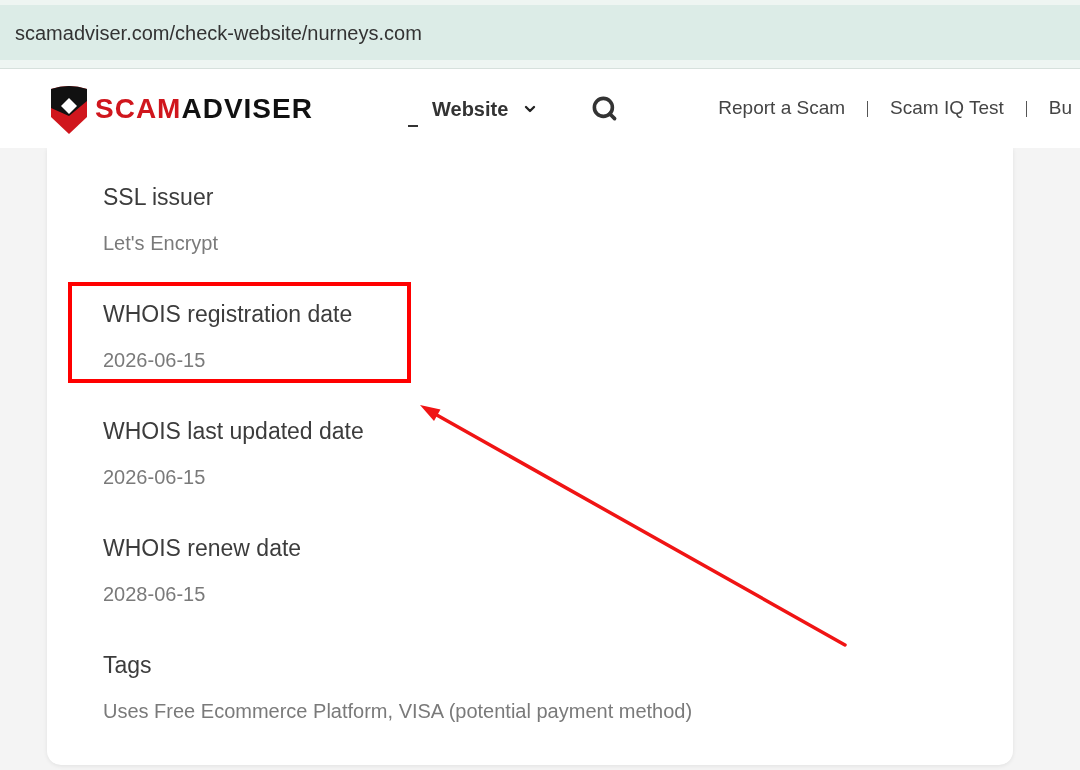 The image size is (1080, 770). I want to click on dash-mark, so click(413, 125).